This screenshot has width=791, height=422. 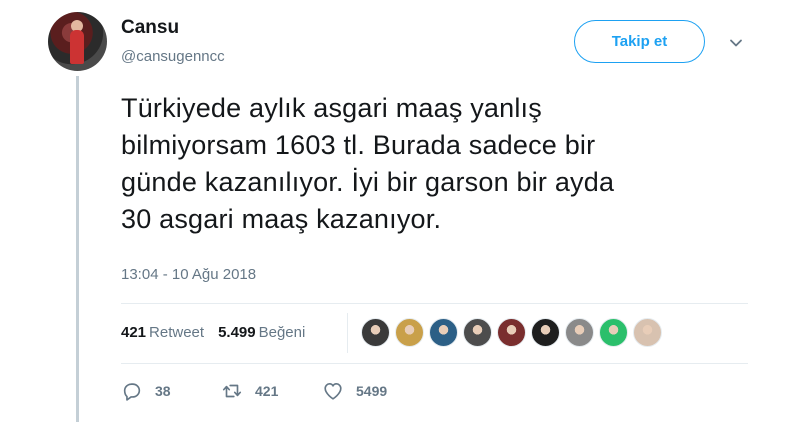 I want to click on stats-separator, so click(x=347, y=333).